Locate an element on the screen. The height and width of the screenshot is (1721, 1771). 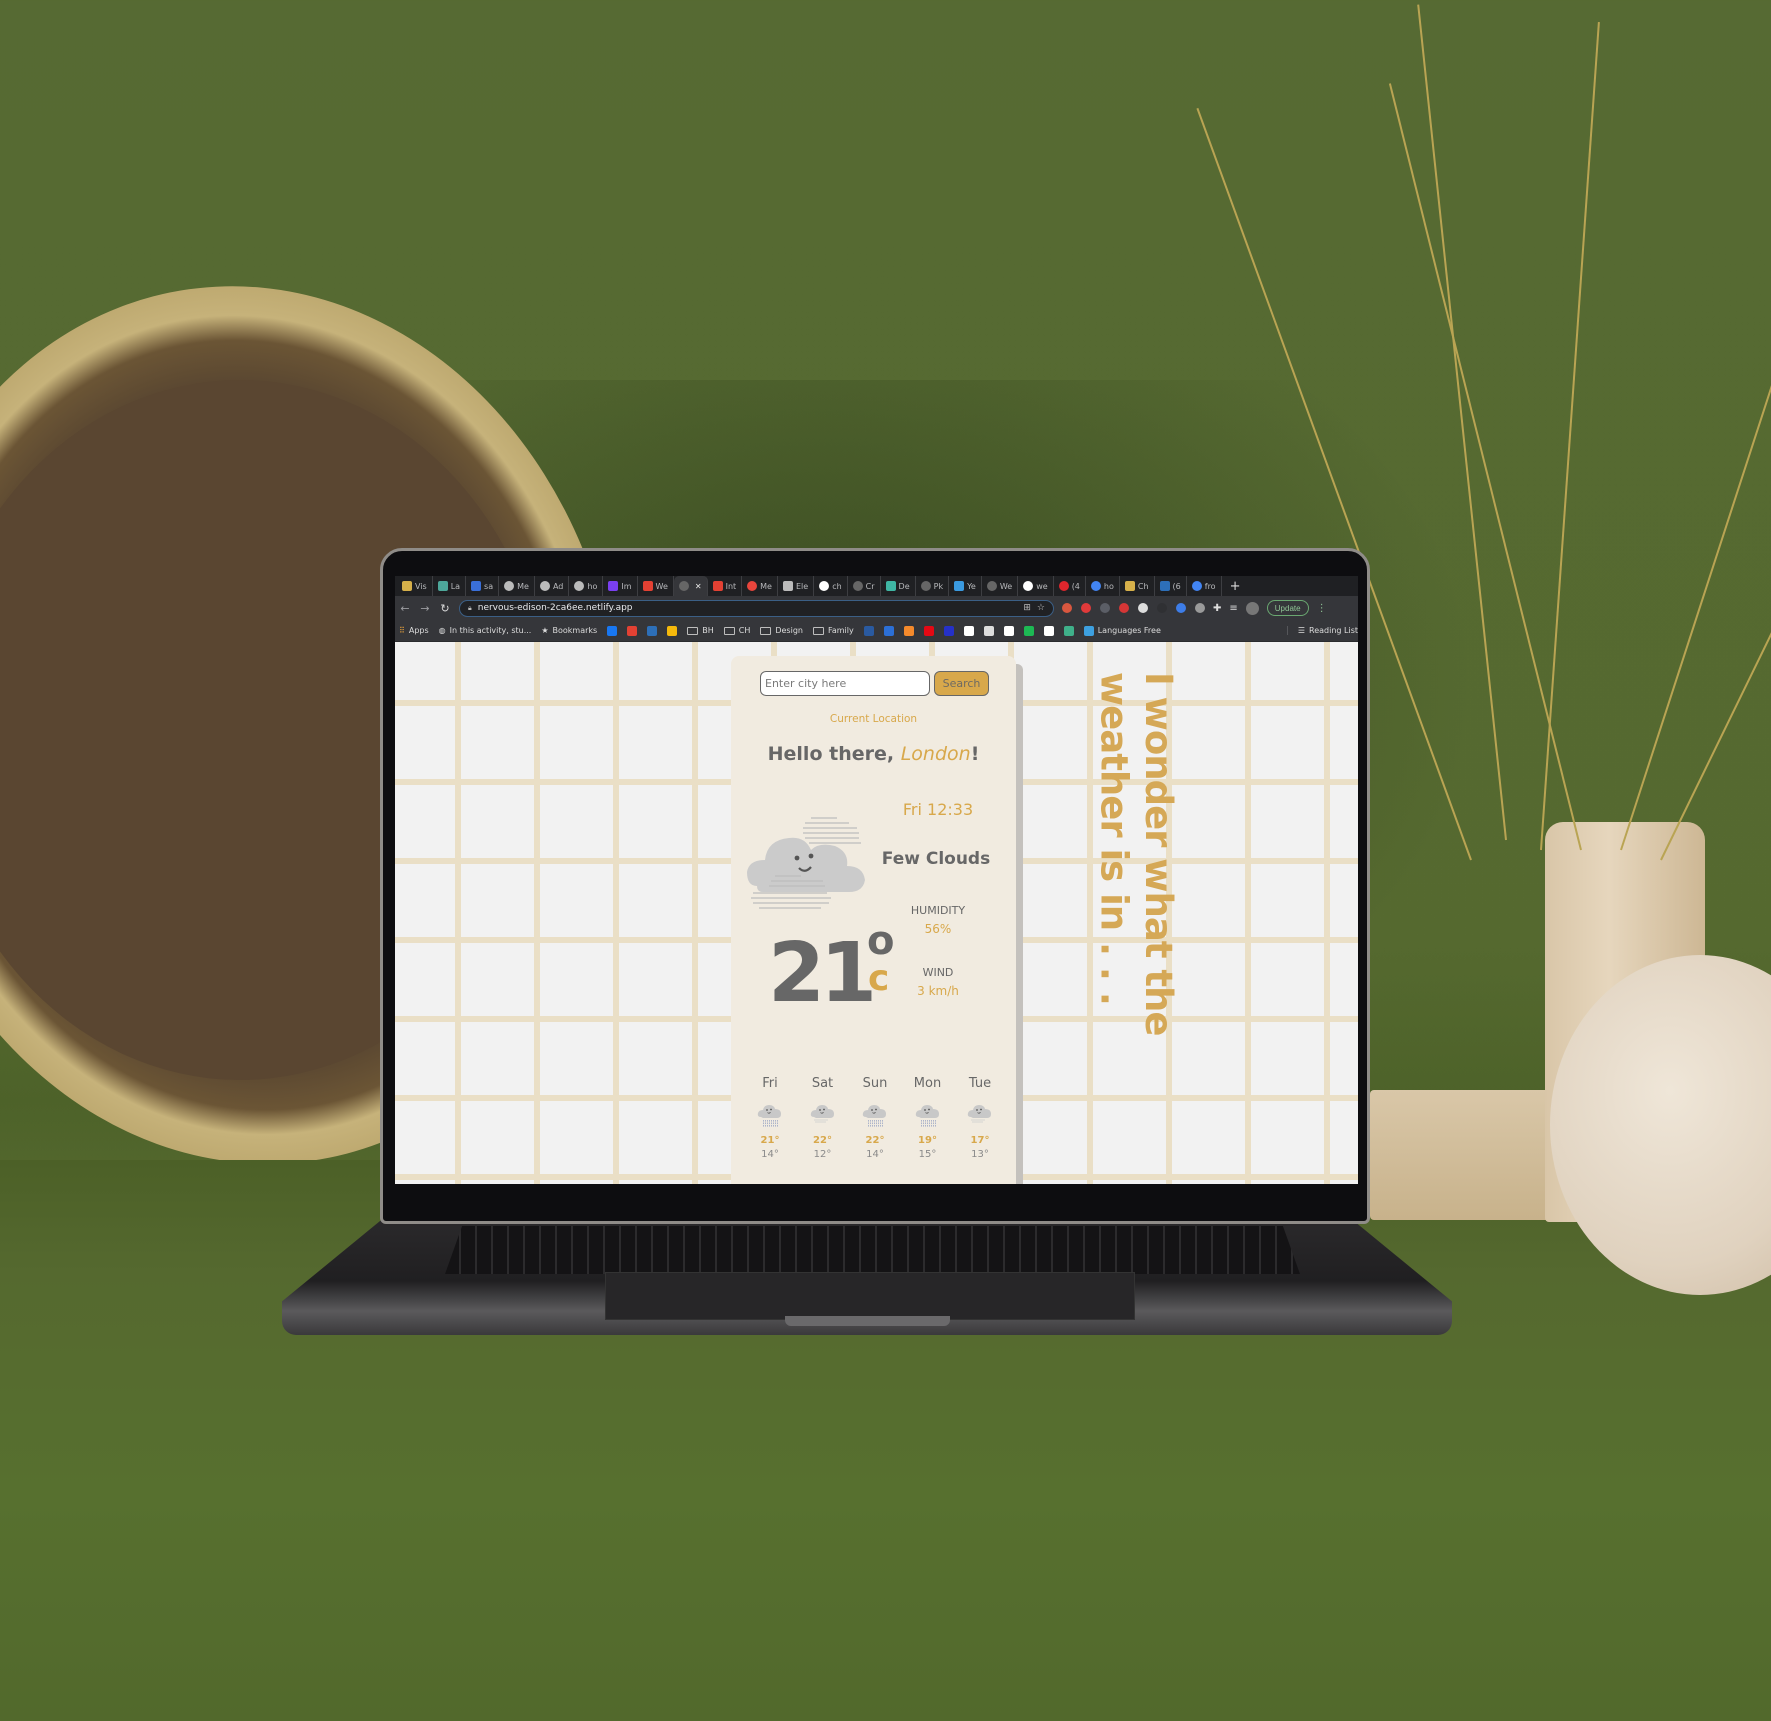
close-tab-icon: ✕ is located at coordinates (698, 586).